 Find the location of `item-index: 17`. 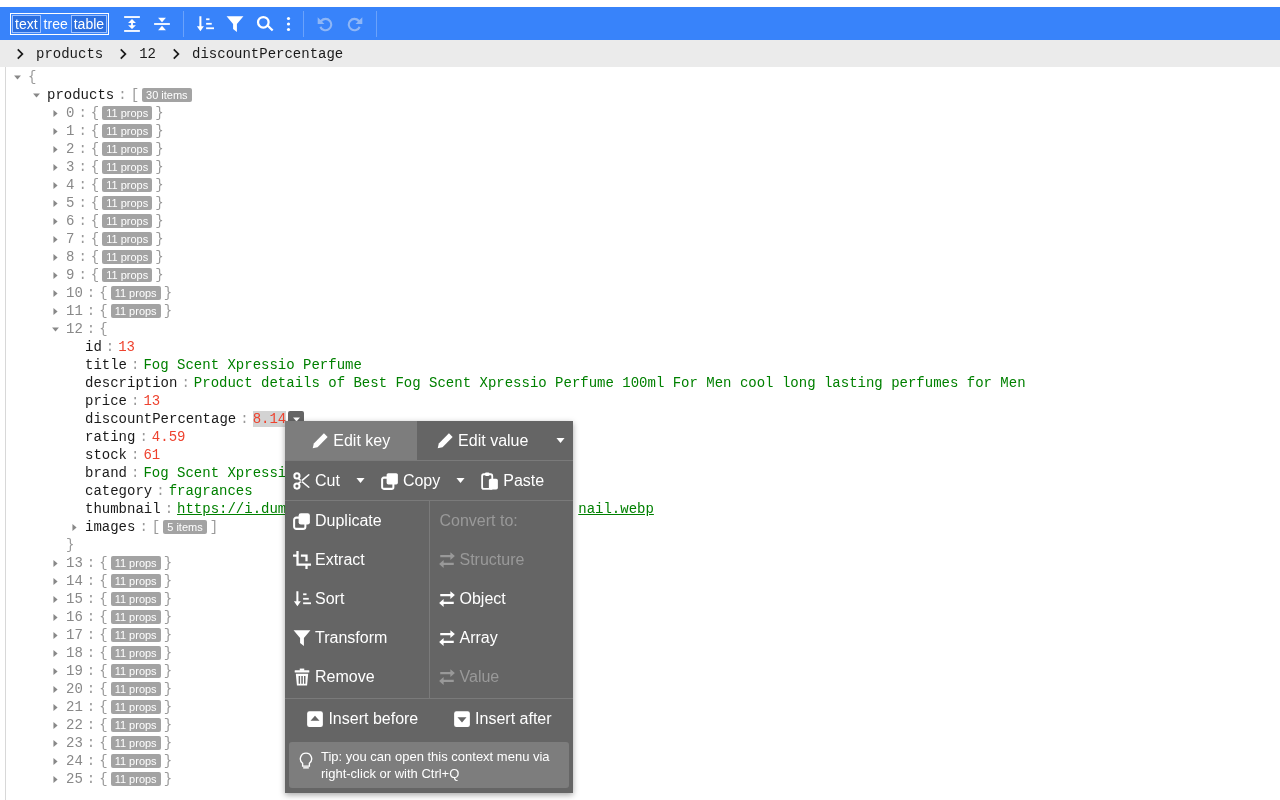

item-index: 17 is located at coordinates (74, 635).